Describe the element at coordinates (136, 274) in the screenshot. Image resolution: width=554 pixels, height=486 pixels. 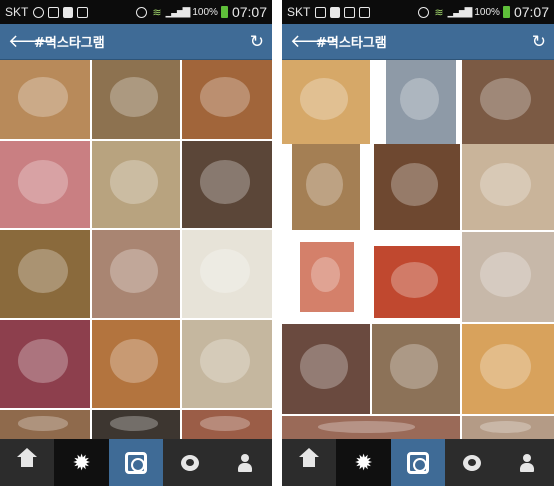
I see `restaurant-sign-photo` at that location.